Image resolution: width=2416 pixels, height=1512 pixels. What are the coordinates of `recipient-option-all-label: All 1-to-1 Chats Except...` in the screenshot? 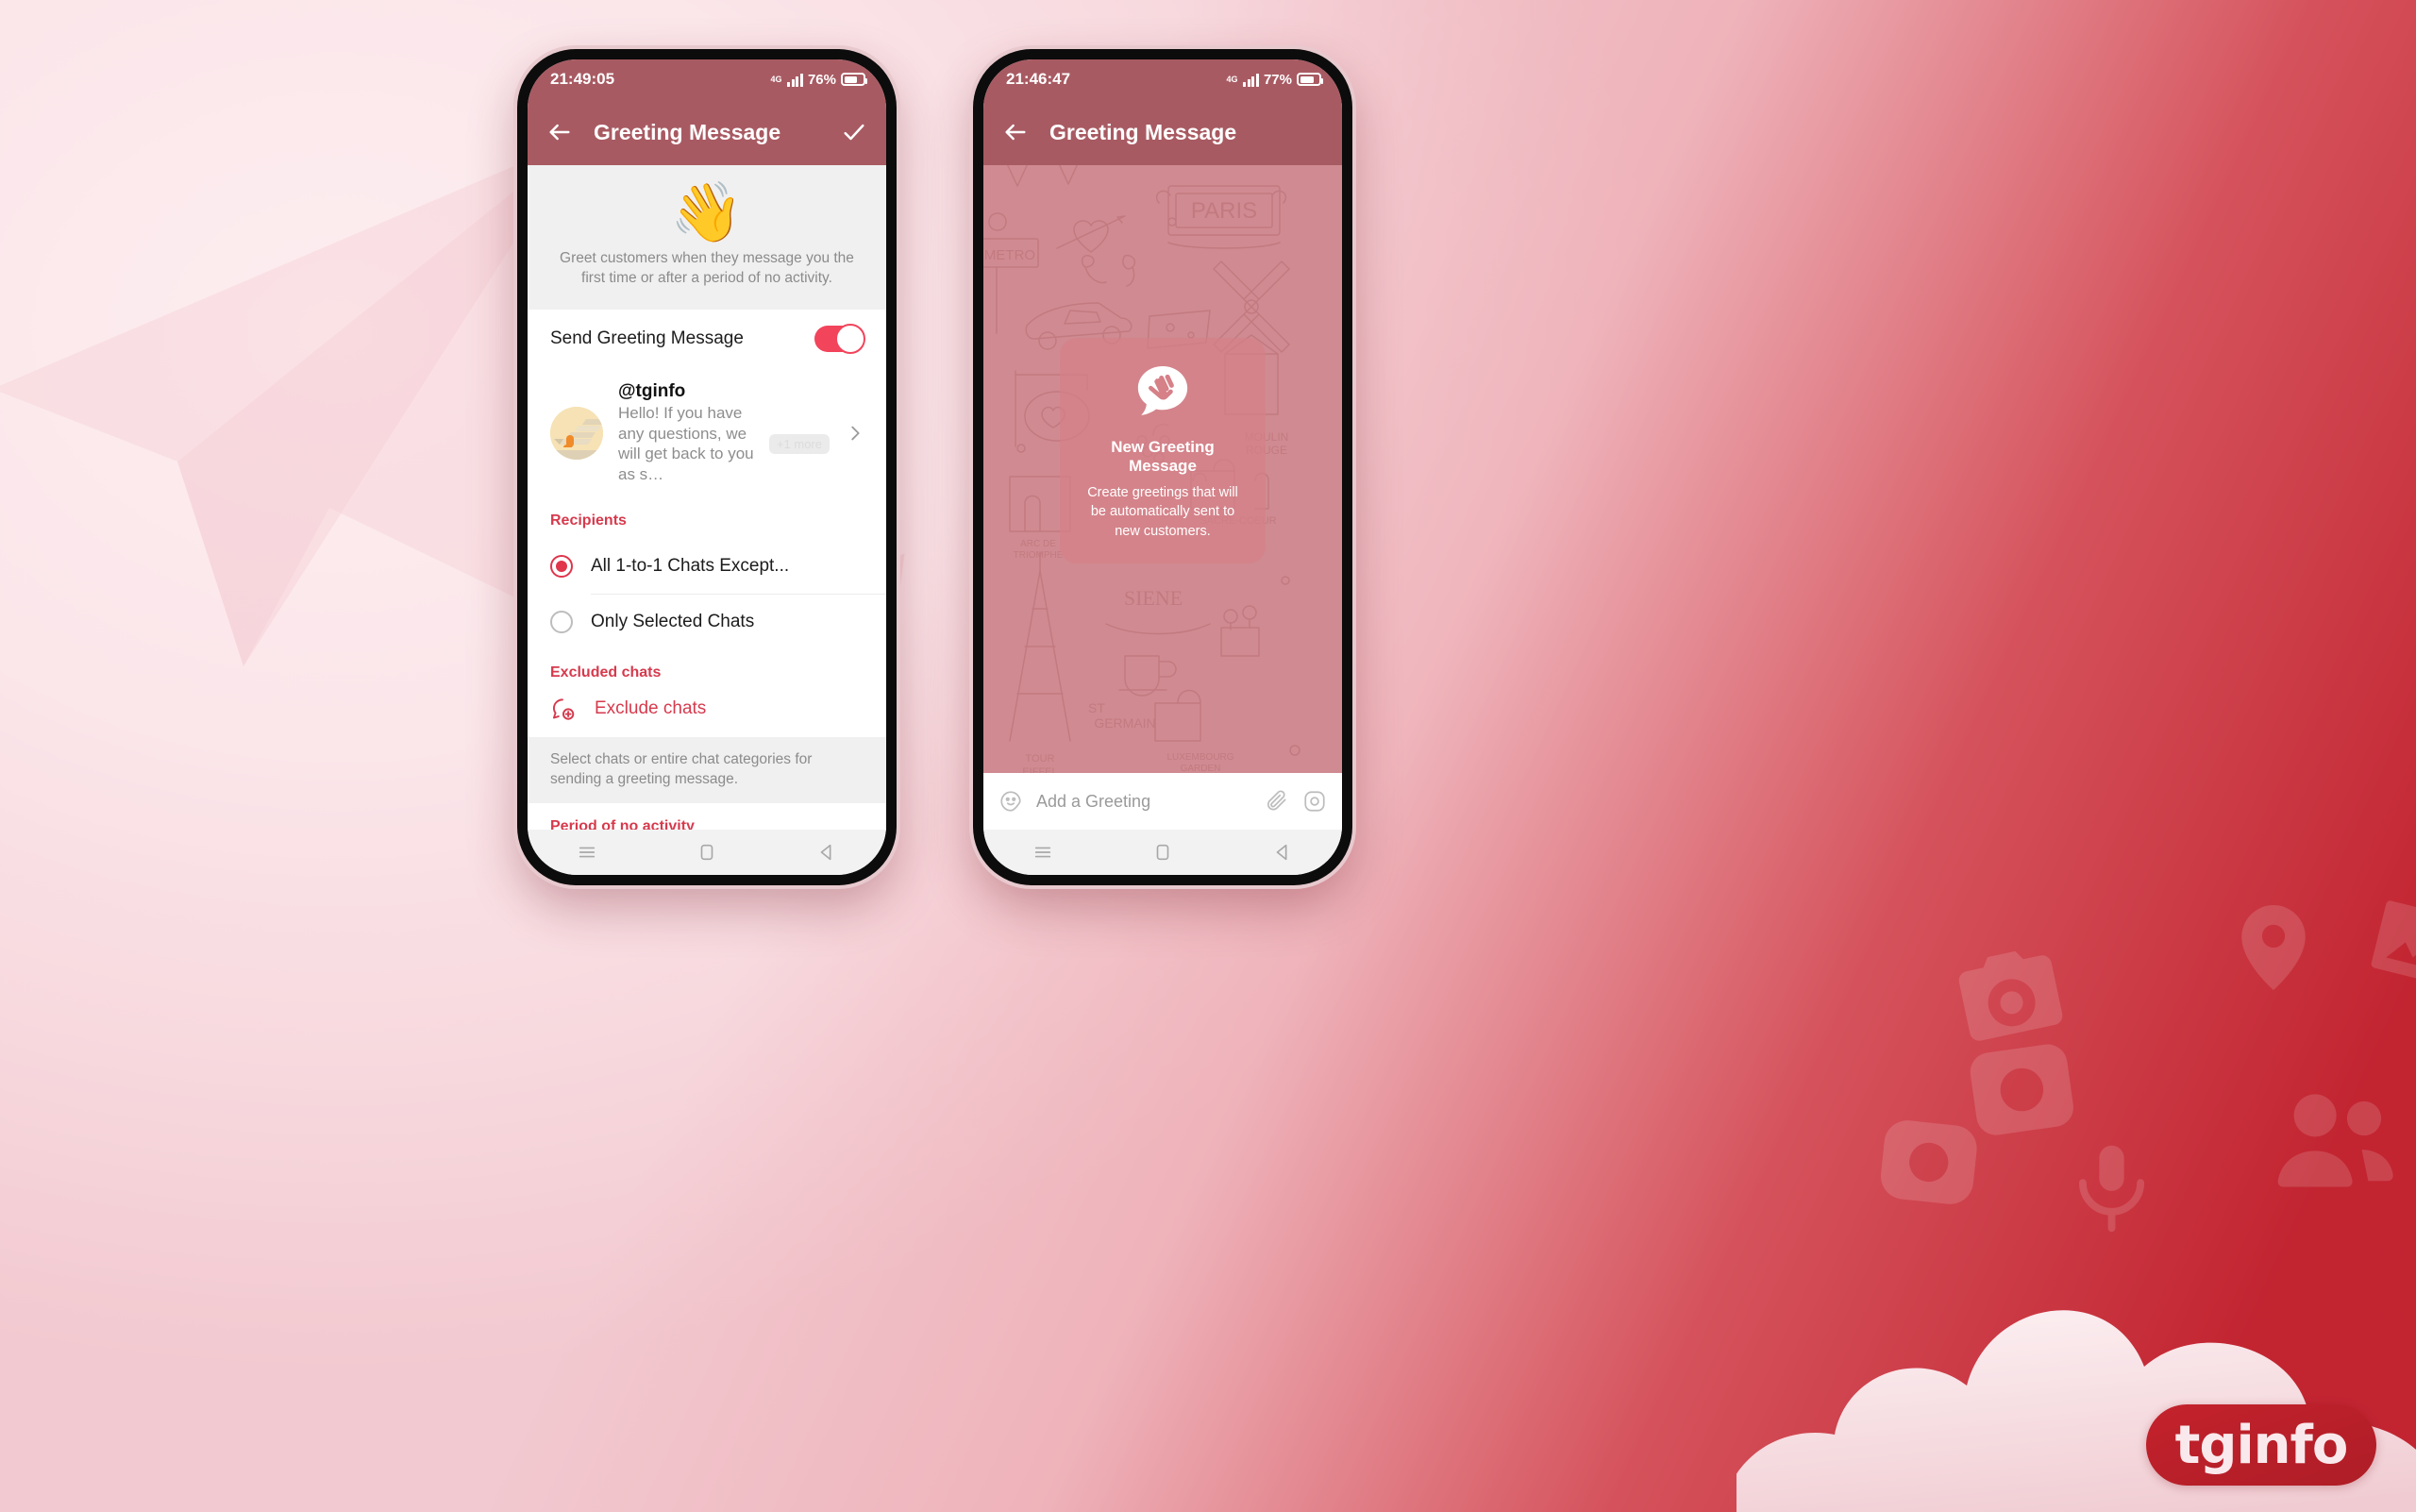 It's located at (690, 565).